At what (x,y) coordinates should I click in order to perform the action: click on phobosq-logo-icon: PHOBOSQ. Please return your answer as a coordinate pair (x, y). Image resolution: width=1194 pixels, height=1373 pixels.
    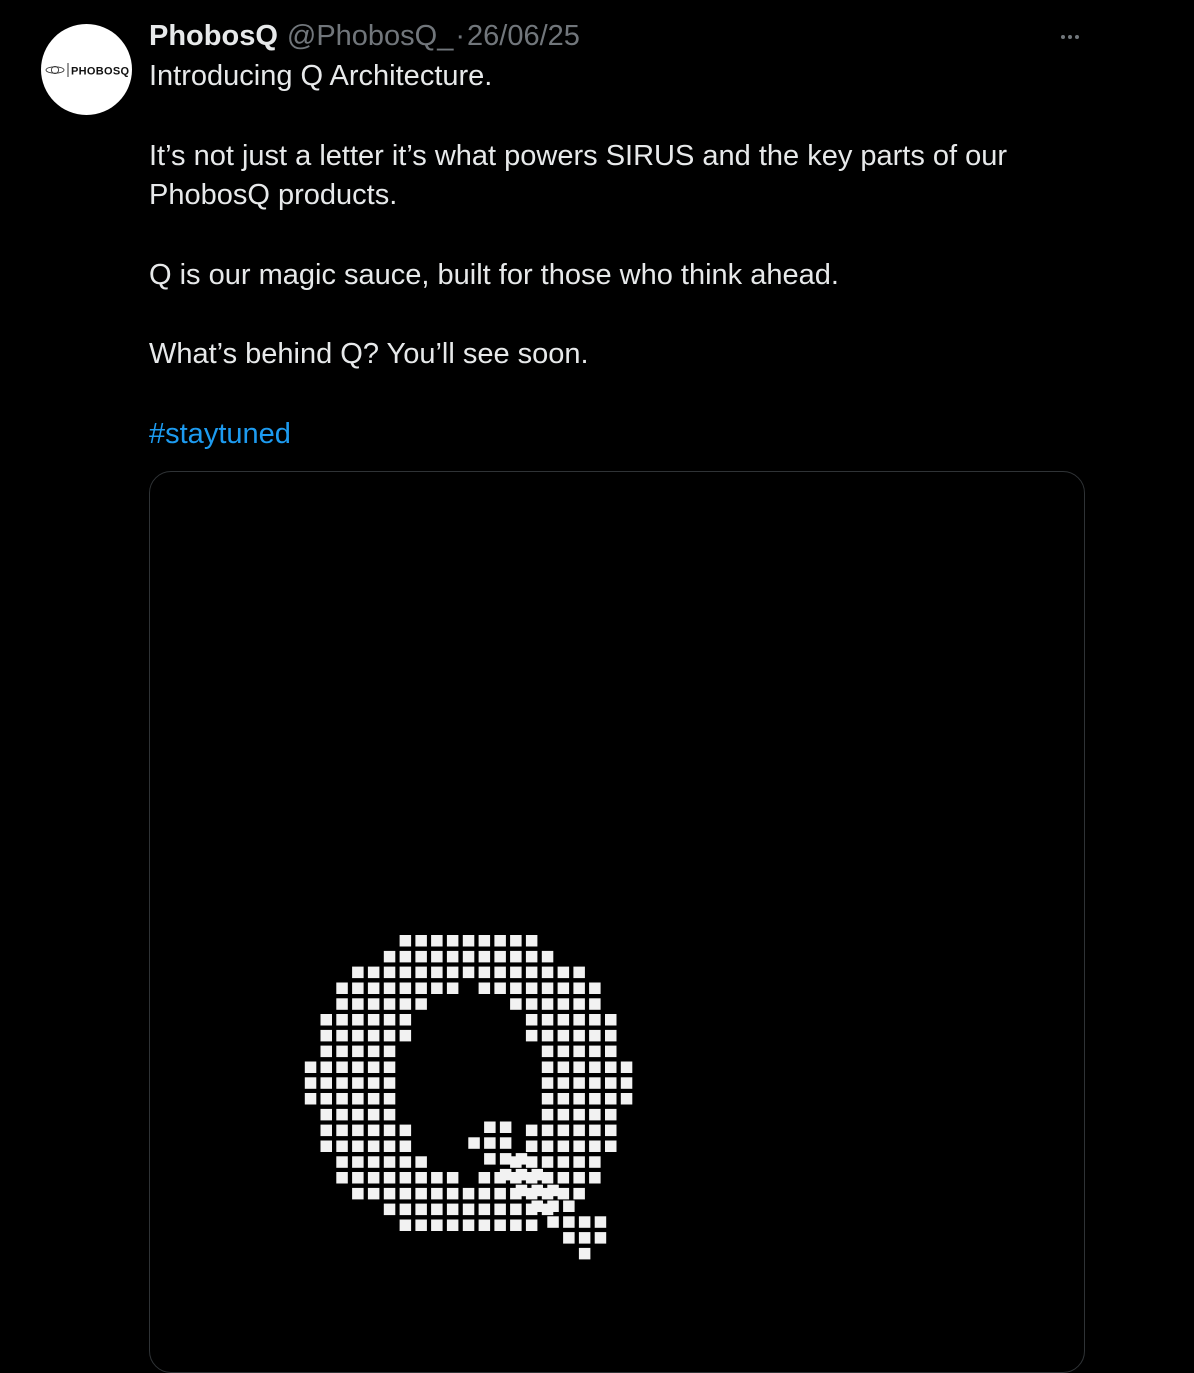
    Looking at the image, I should click on (87, 70).